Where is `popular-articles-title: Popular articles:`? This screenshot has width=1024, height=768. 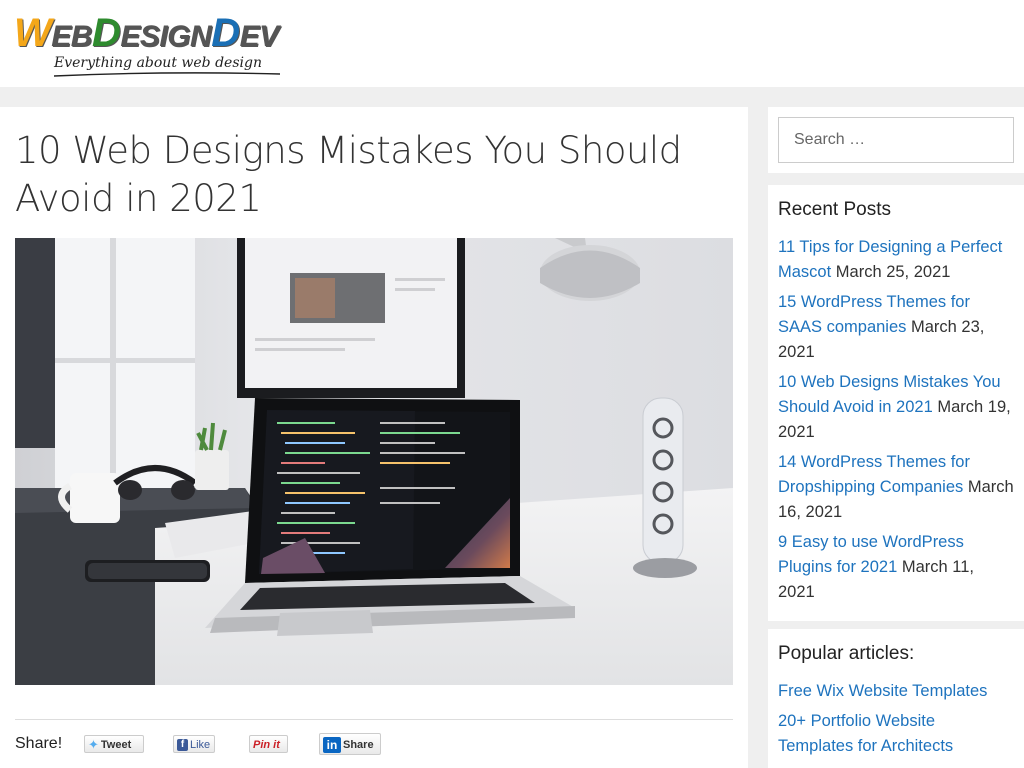
popular-articles-title: Popular articles: is located at coordinates (846, 653).